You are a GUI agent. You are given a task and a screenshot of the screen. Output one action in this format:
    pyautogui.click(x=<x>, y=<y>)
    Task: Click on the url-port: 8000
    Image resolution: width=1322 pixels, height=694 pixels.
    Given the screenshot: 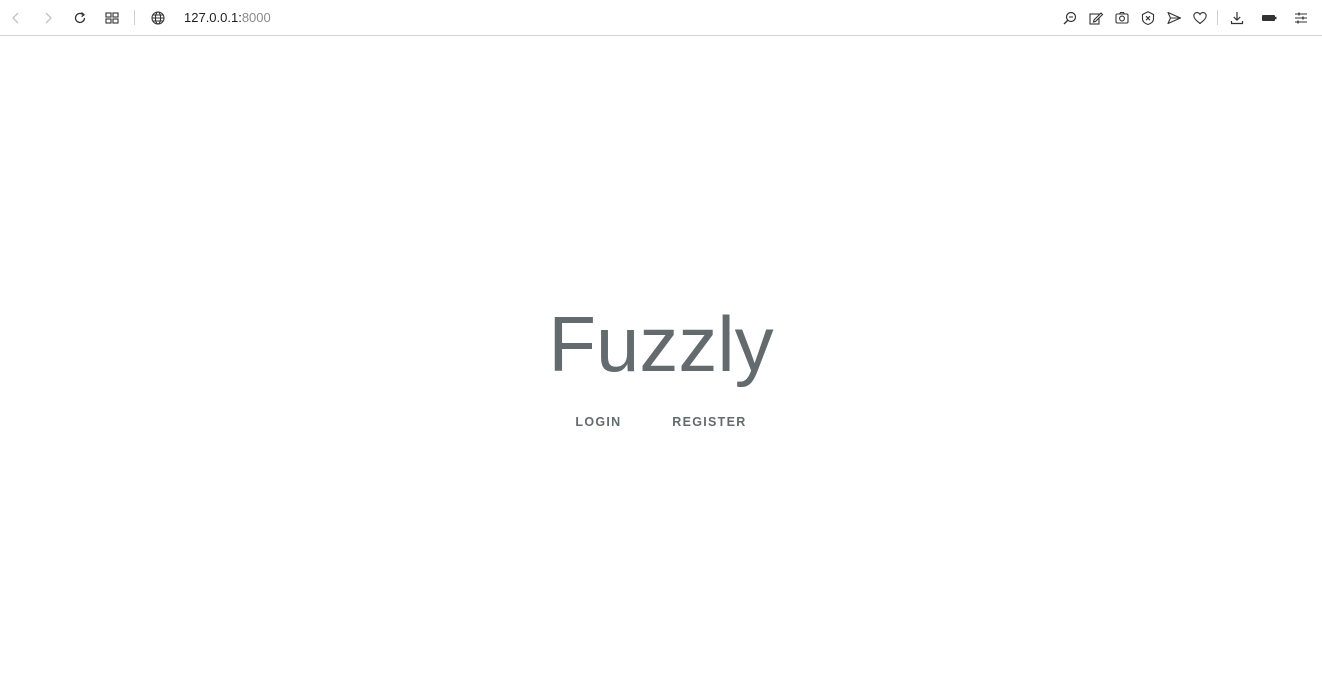 What is the action you would take?
    pyautogui.click(x=256, y=17)
    